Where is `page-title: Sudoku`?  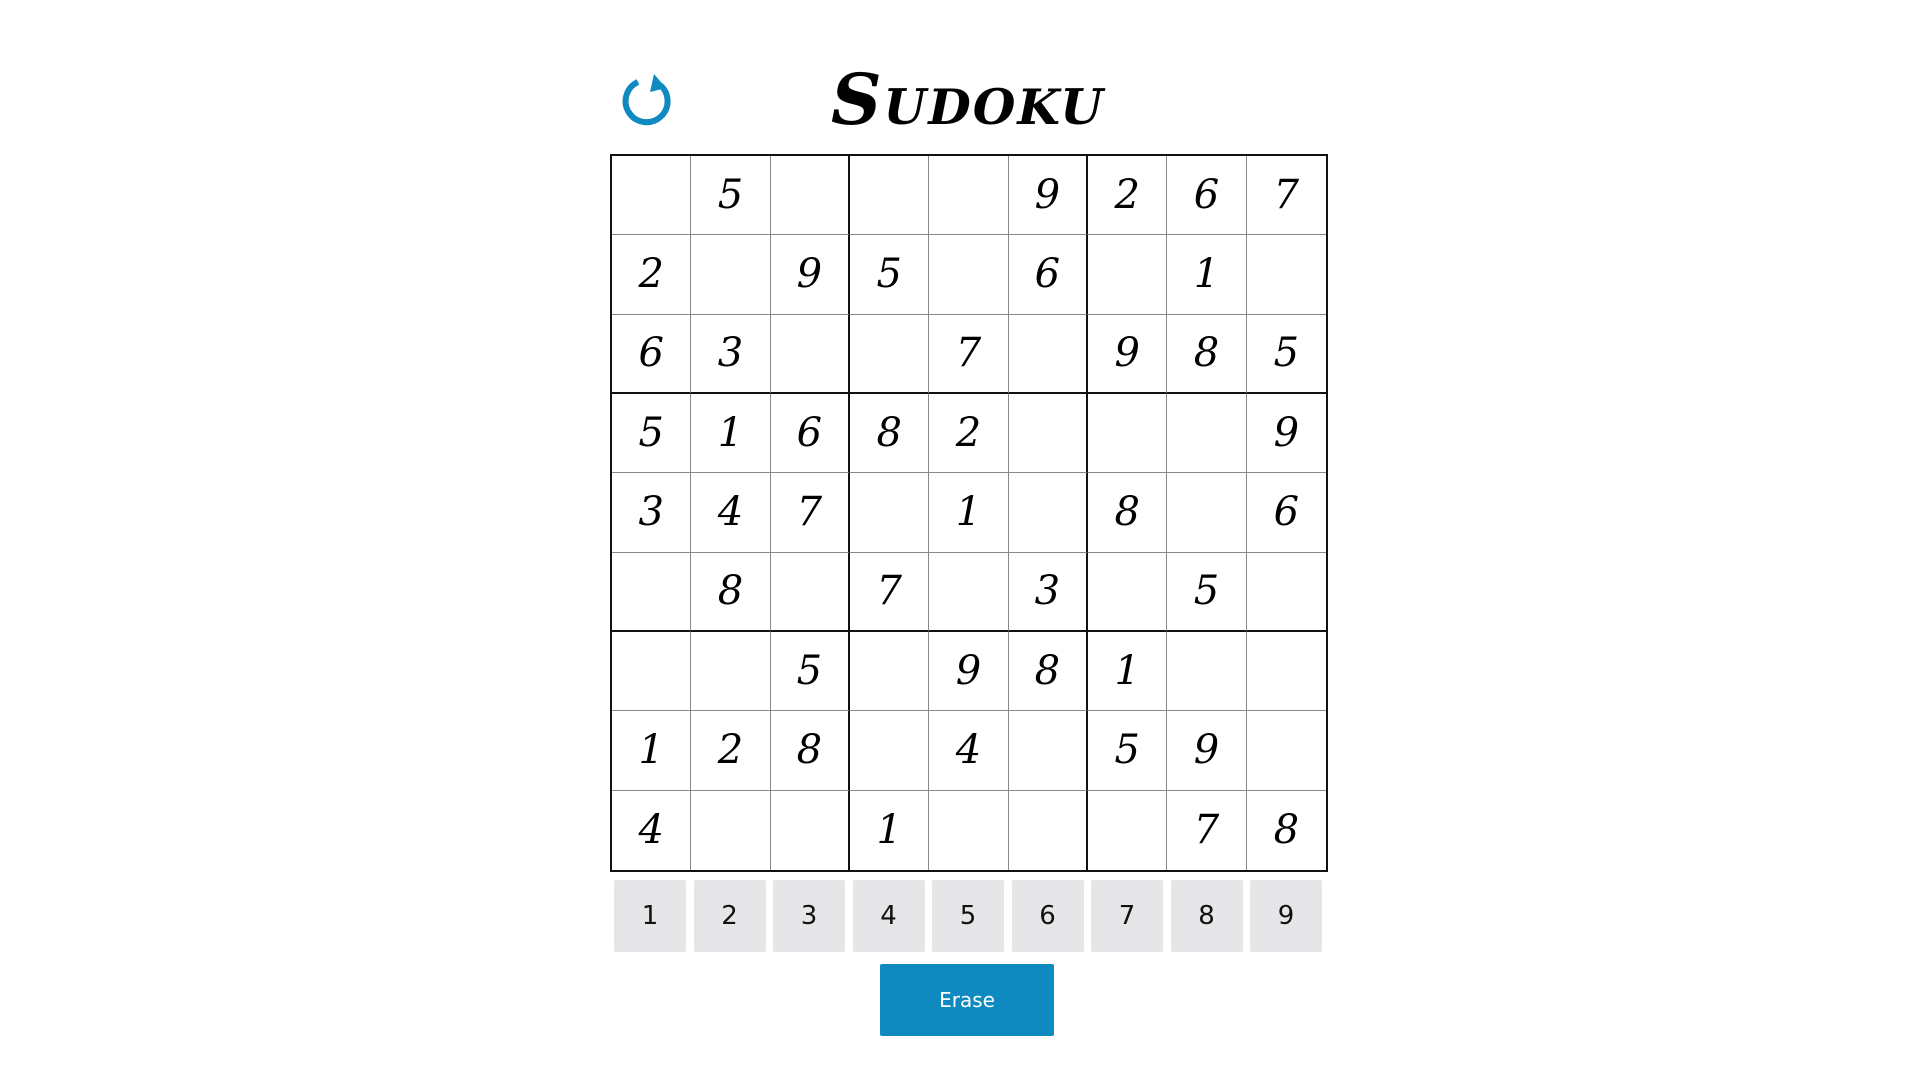 page-title: Sudoku is located at coordinates (968, 99).